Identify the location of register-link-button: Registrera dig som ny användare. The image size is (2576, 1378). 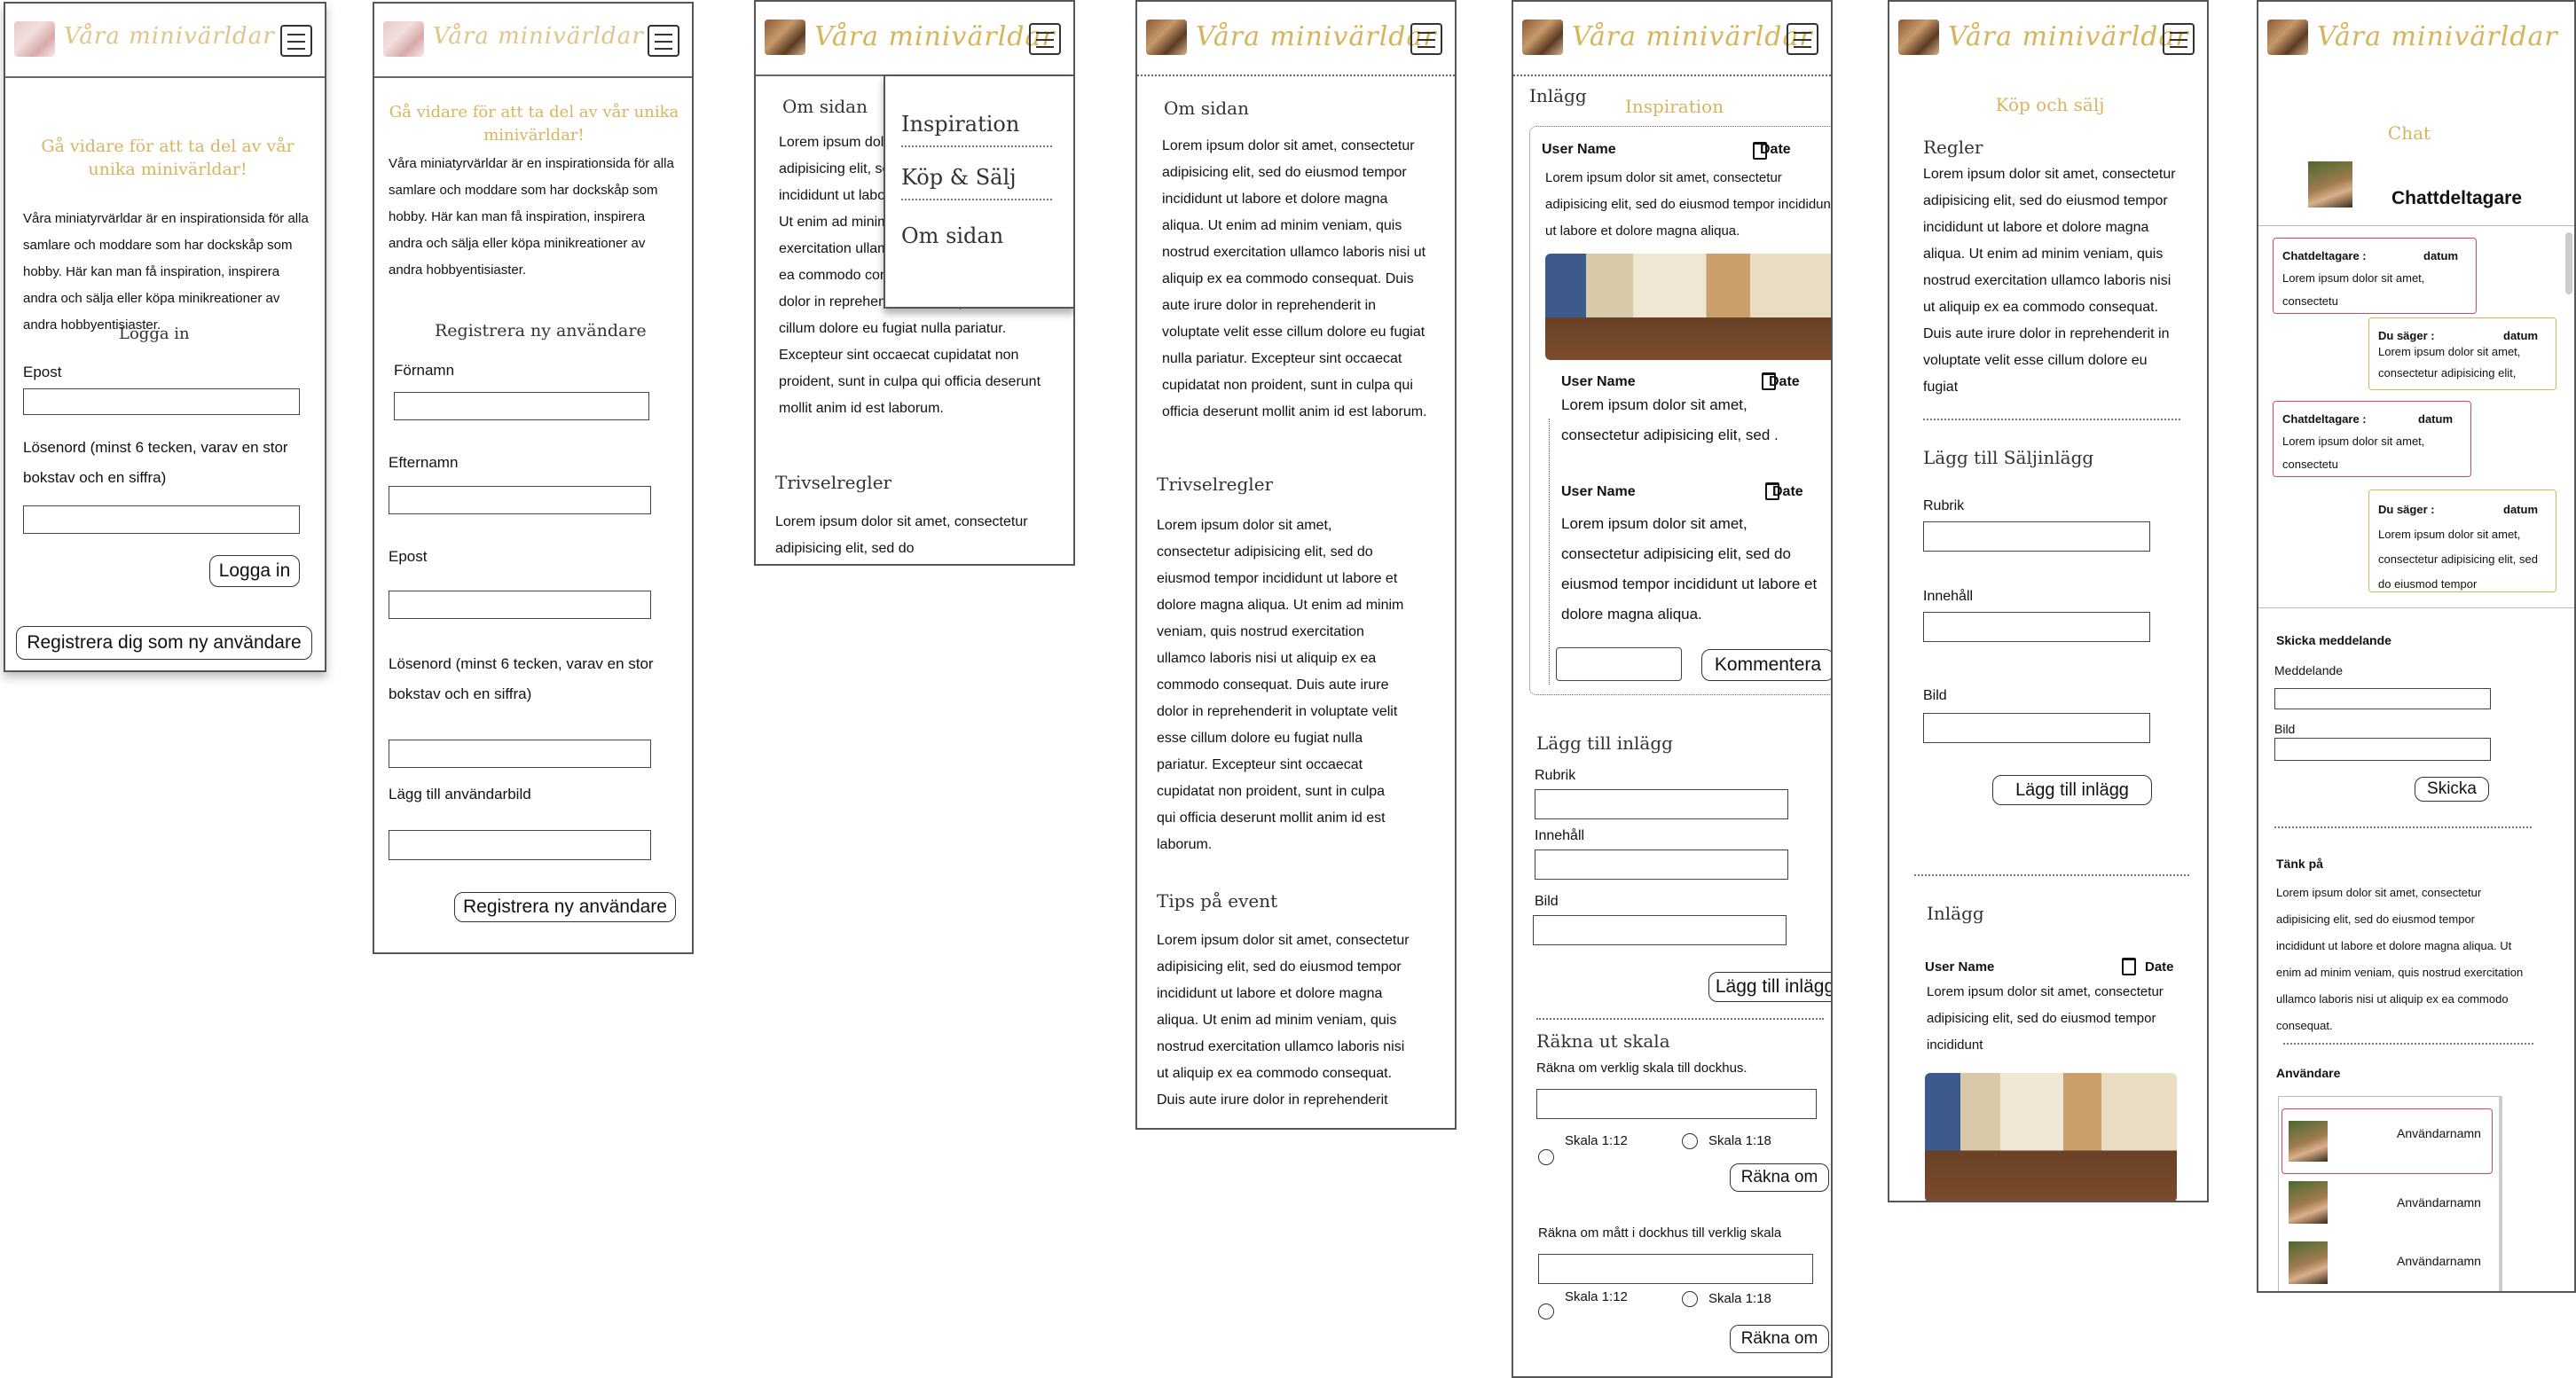
(164, 643).